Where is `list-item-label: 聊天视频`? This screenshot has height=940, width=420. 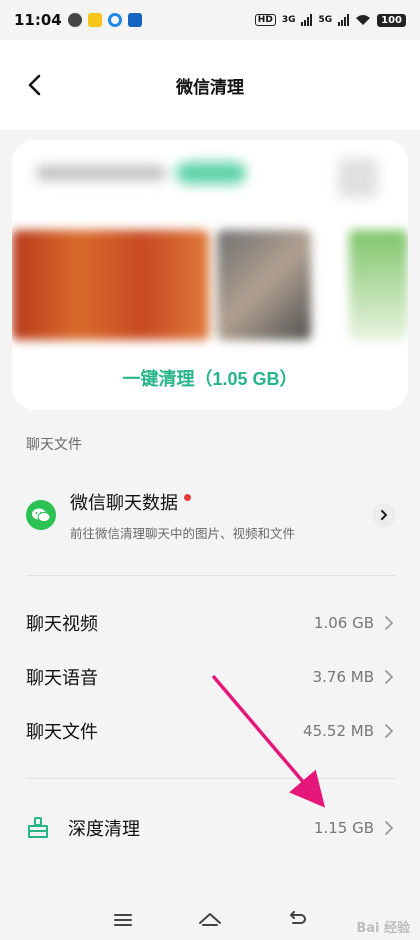 list-item-label: 聊天视频 is located at coordinates (62, 624).